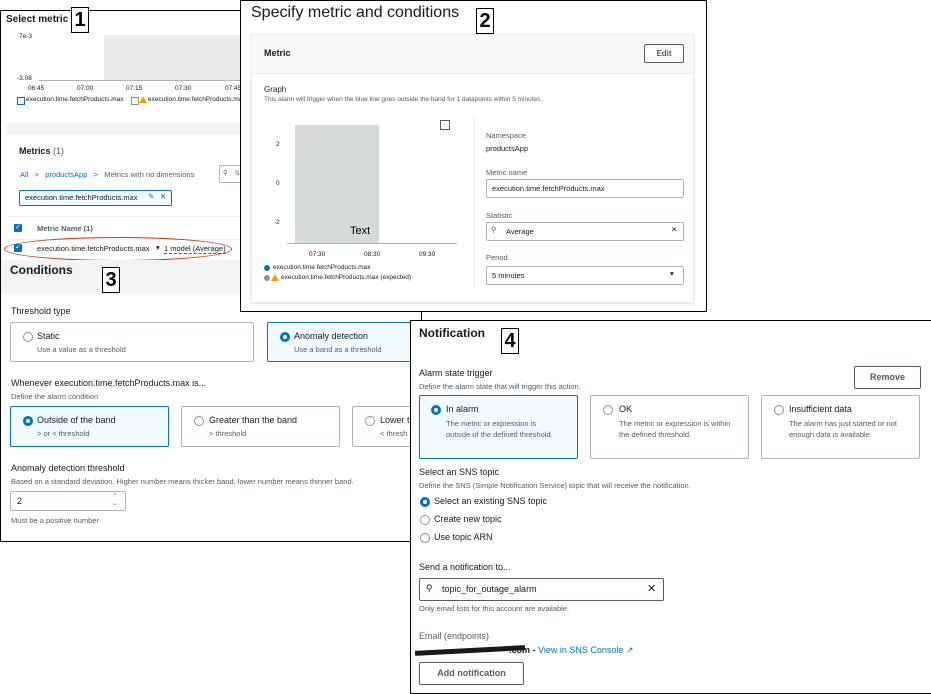 This screenshot has height=694, width=931. What do you see at coordinates (425, 520) in the screenshot?
I see `new-topic-radio` at bounding box center [425, 520].